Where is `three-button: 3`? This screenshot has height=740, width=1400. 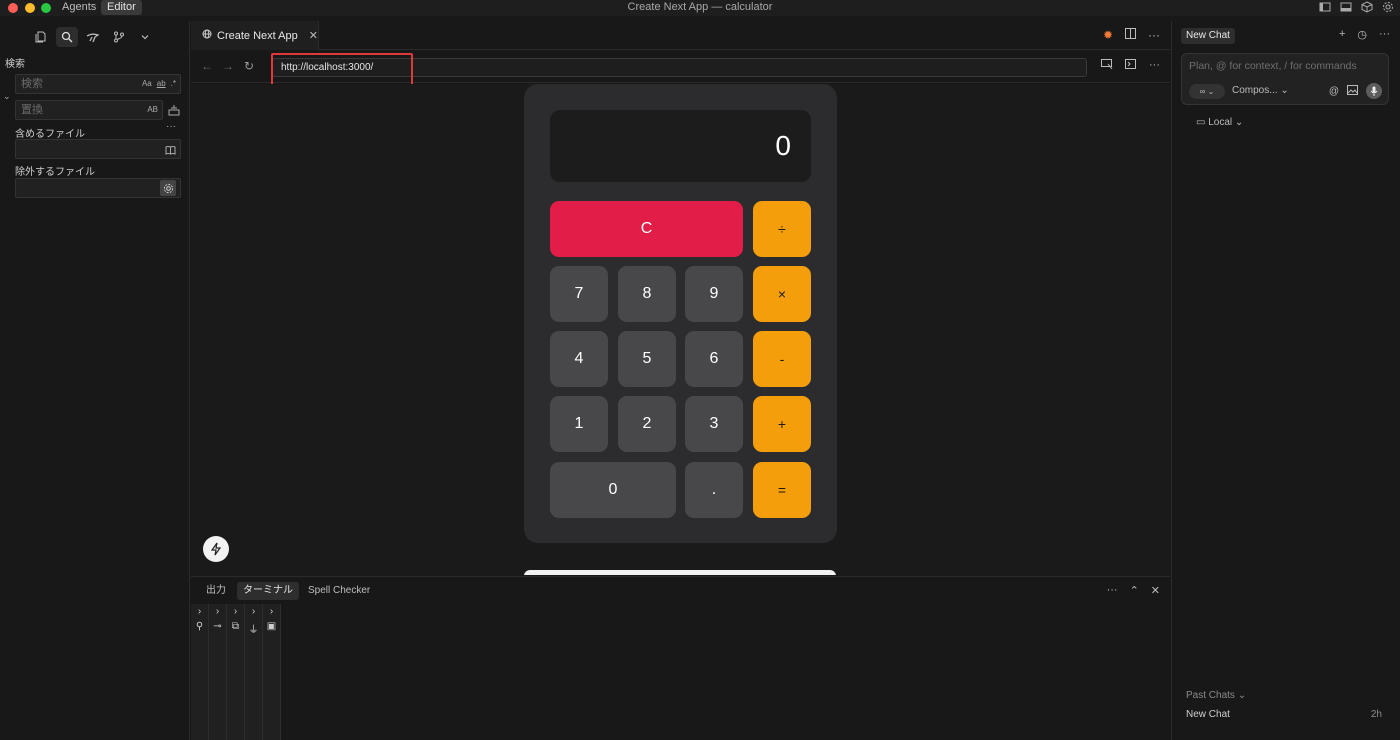 three-button: 3 is located at coordinates (714, 424).